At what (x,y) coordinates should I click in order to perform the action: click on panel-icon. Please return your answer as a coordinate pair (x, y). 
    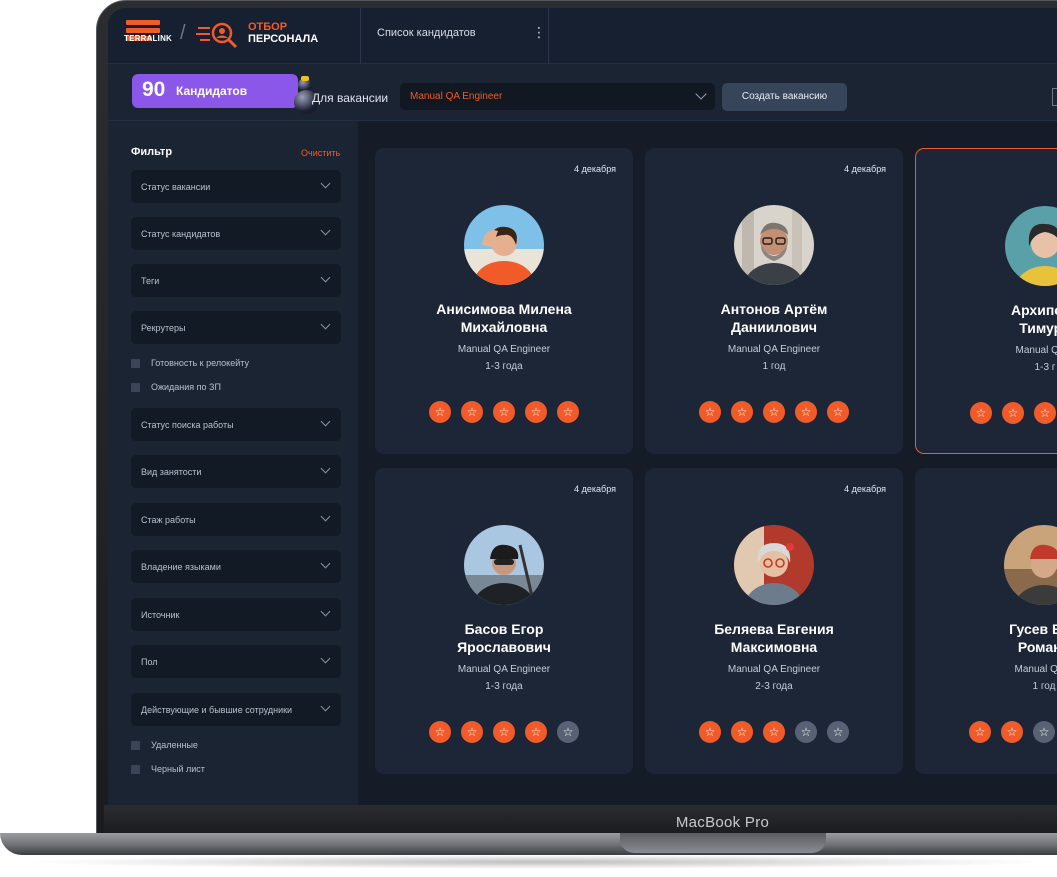
    Looking at the image, I should click on (1054, 97).